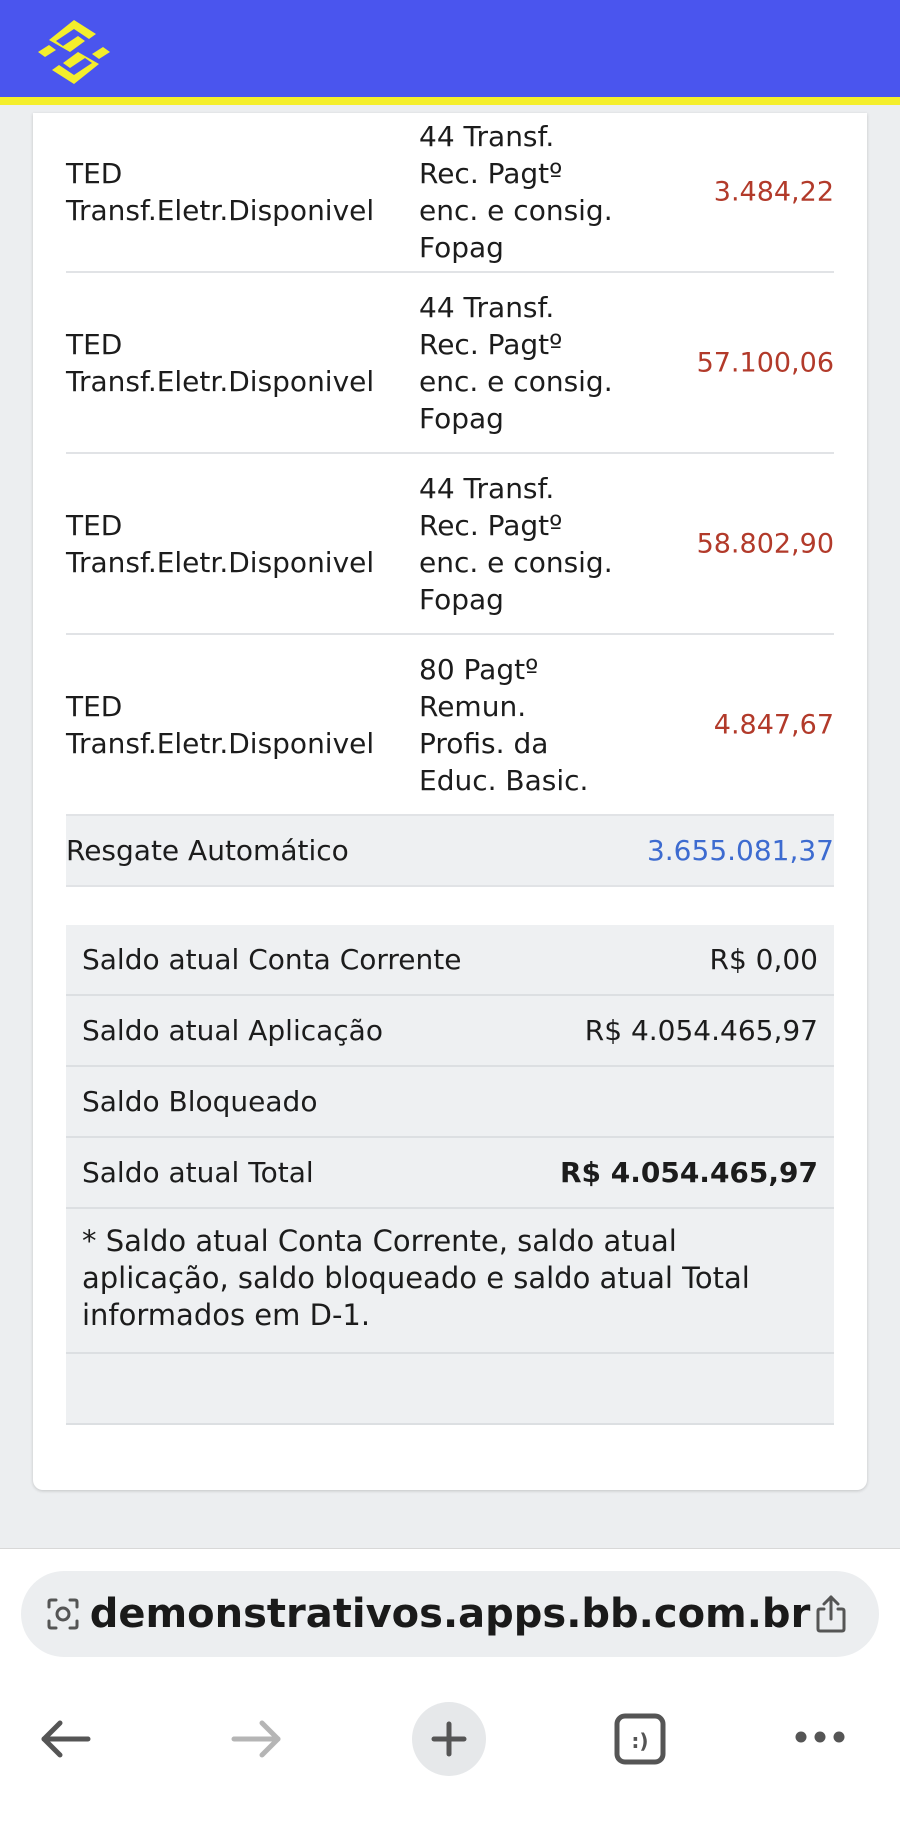 This screenshot has width=900, height=1828. Describe the element at coordinates (450, 1031) in the screenshot. I see `balance-row-aplicacao: Saldo atual Aplicação R$ 4.054.465,97` at that location.